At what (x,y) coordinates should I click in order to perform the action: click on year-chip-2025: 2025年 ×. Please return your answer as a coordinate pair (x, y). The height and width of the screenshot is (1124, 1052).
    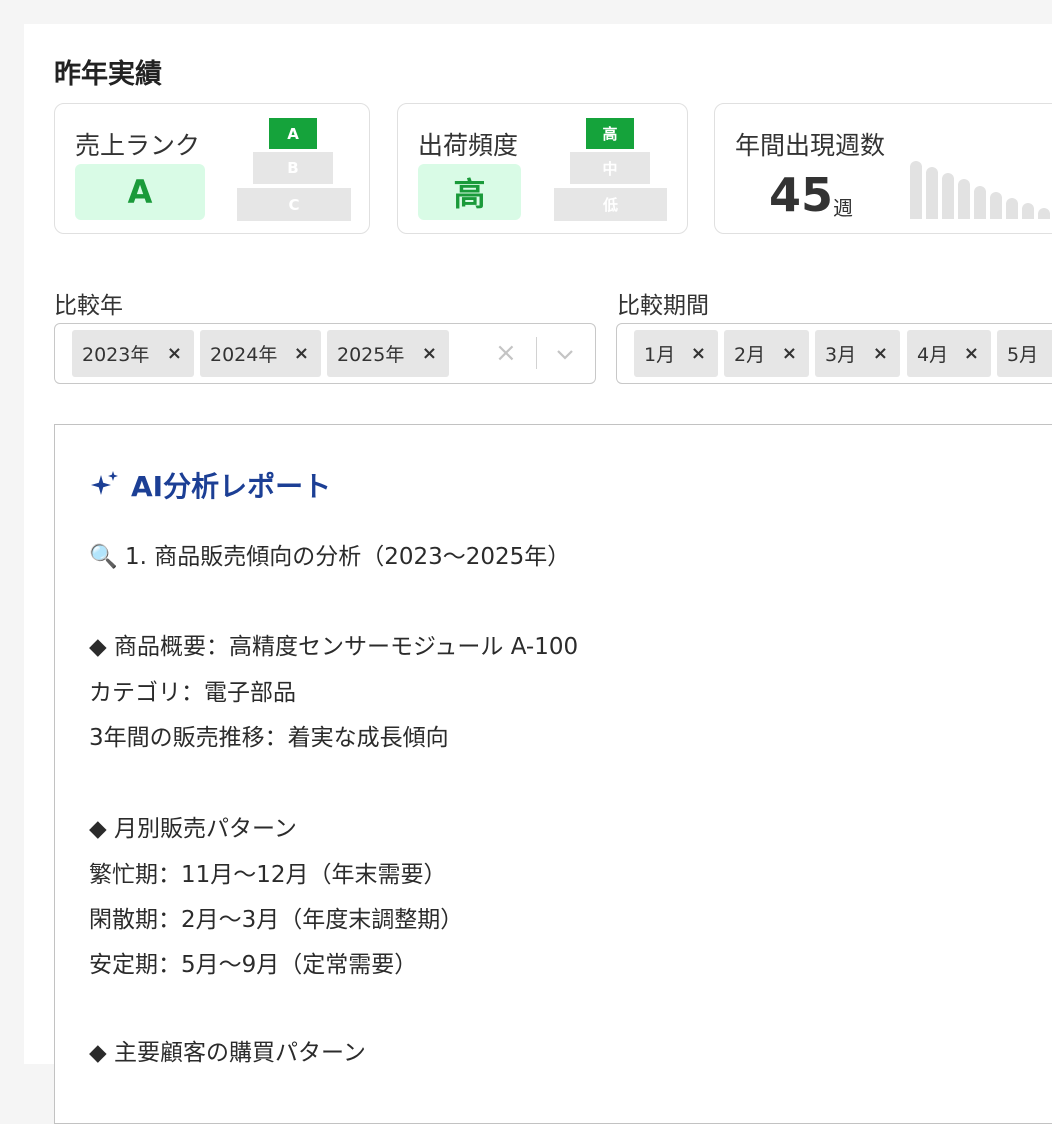
    Looking at the image, I should click on (388, 353).